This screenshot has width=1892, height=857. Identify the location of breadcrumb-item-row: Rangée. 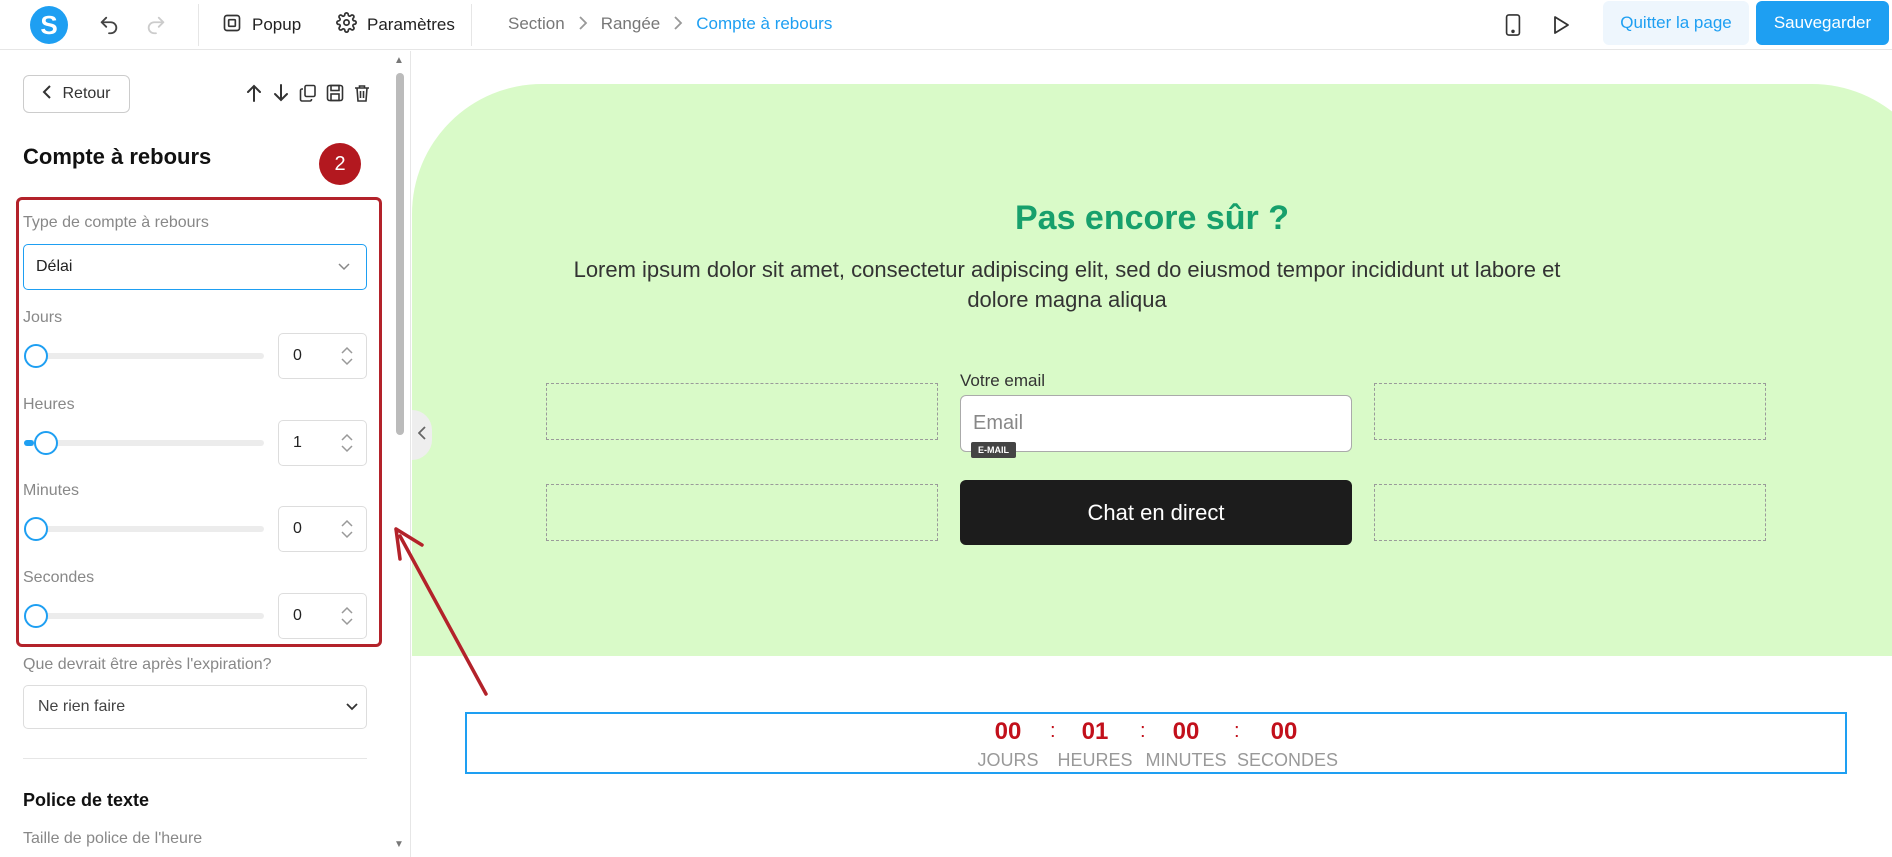
(631, 24).